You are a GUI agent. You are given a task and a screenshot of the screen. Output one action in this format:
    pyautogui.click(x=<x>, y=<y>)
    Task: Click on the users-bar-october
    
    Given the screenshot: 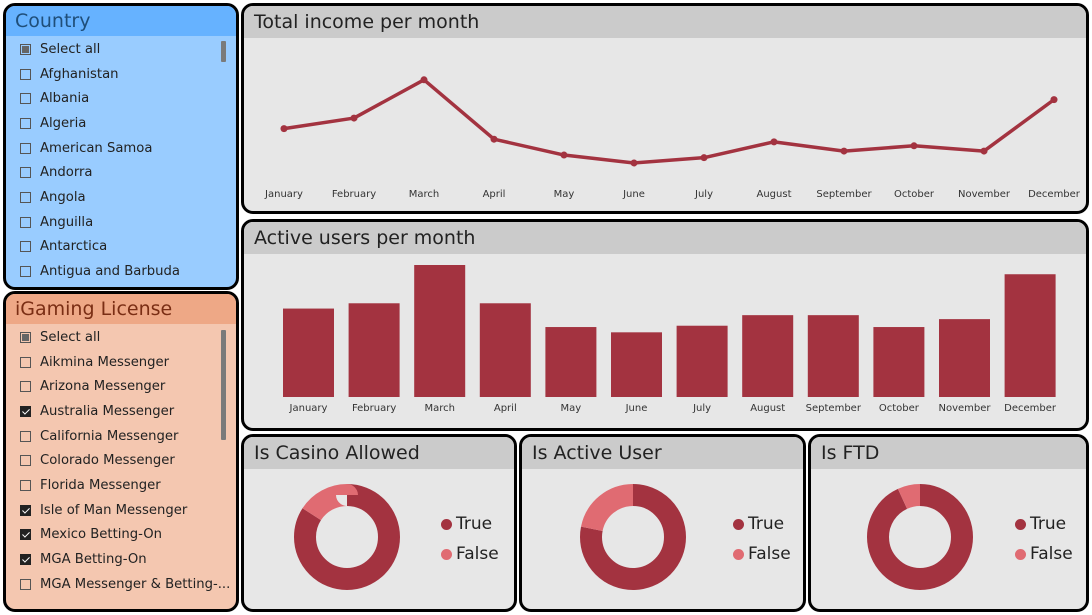 What is the action you would take?
    pyautogui.click(x=899, y=362)
    